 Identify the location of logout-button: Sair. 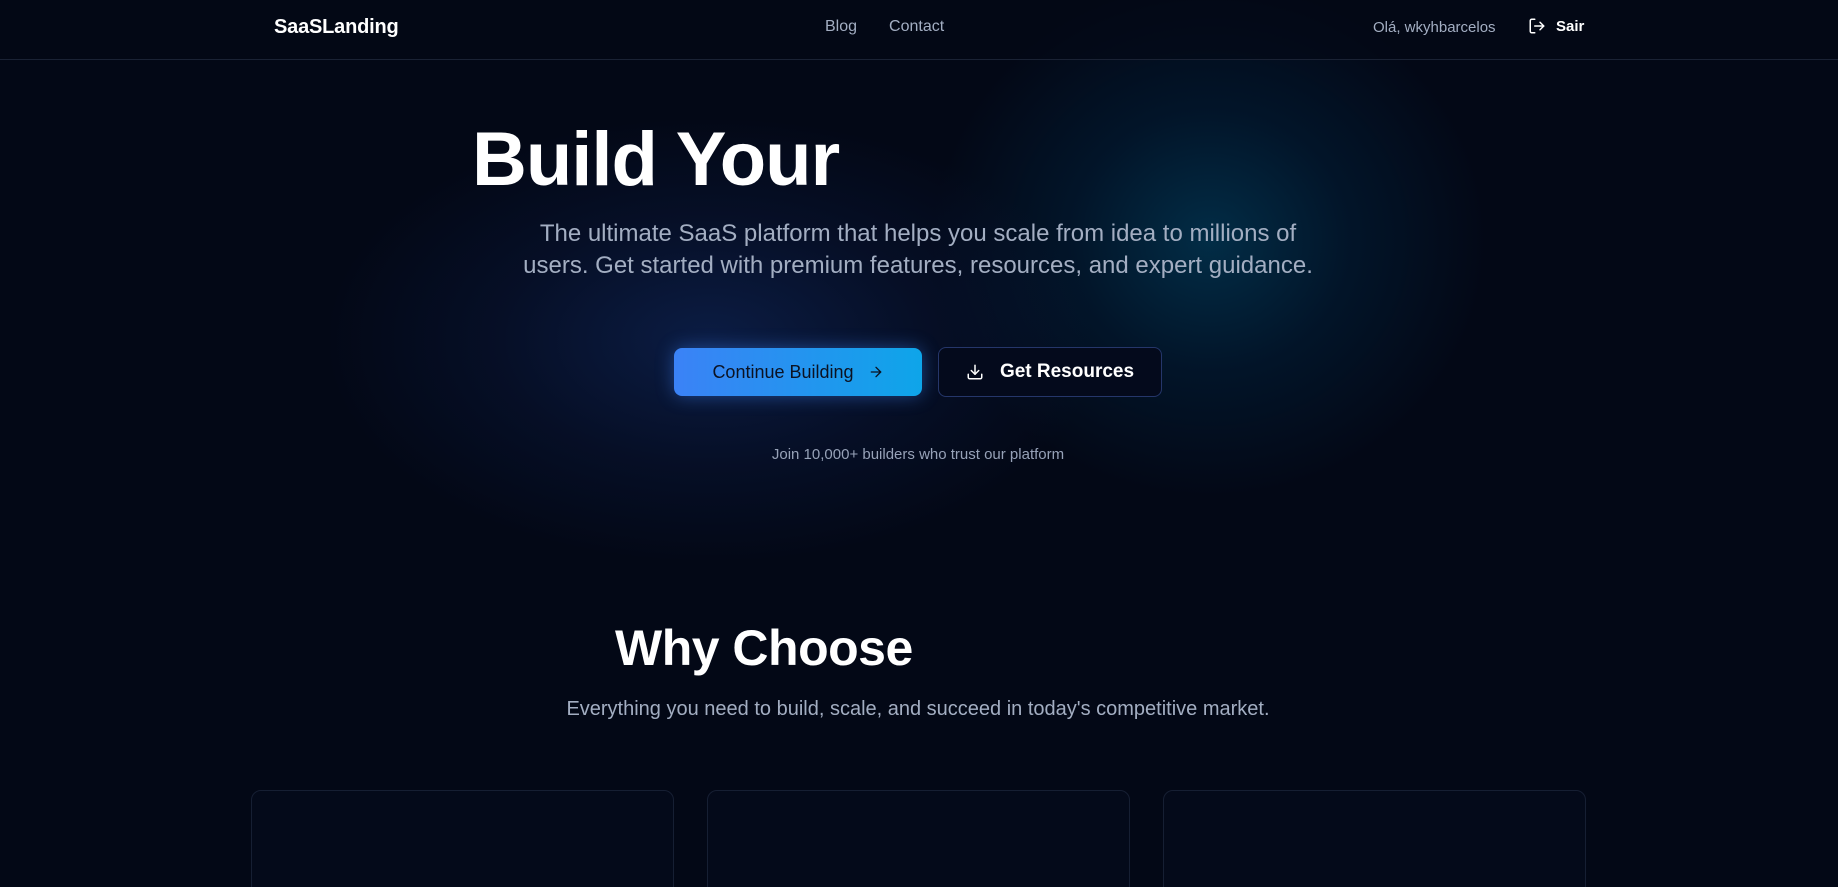
(1556, 26).